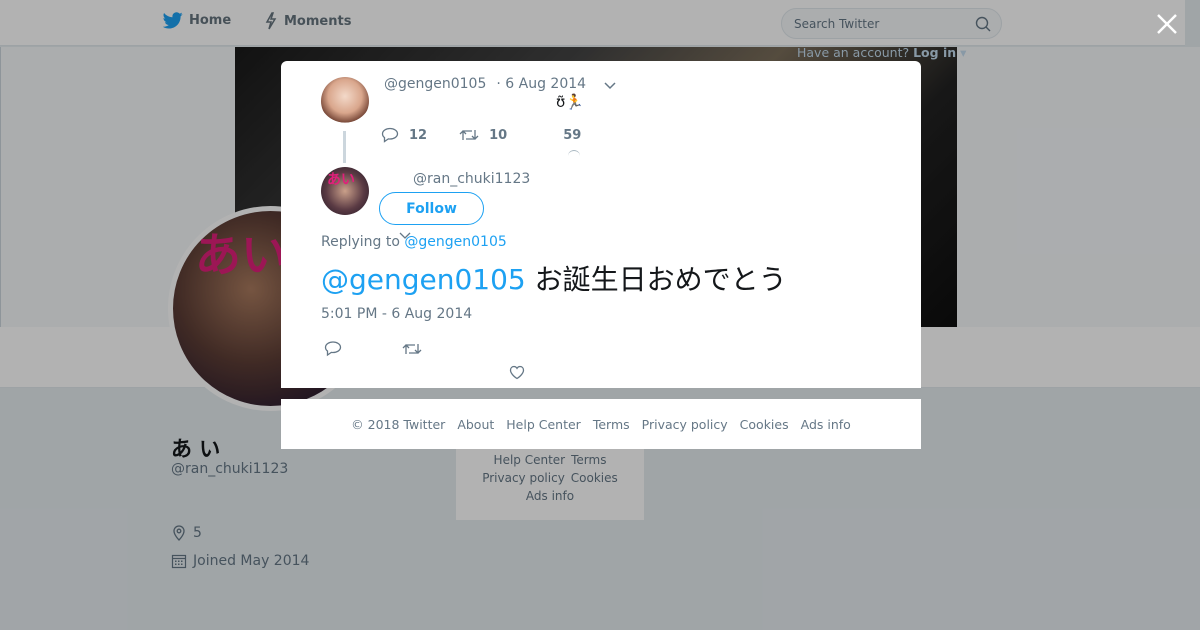 The height and width of the screenshot is (630, 1200). What do you see at coordinates (471, 179) in the screenshot?
I see `tweet-author-handle: @ran_chuki1123` at bounding box center [471, 179].